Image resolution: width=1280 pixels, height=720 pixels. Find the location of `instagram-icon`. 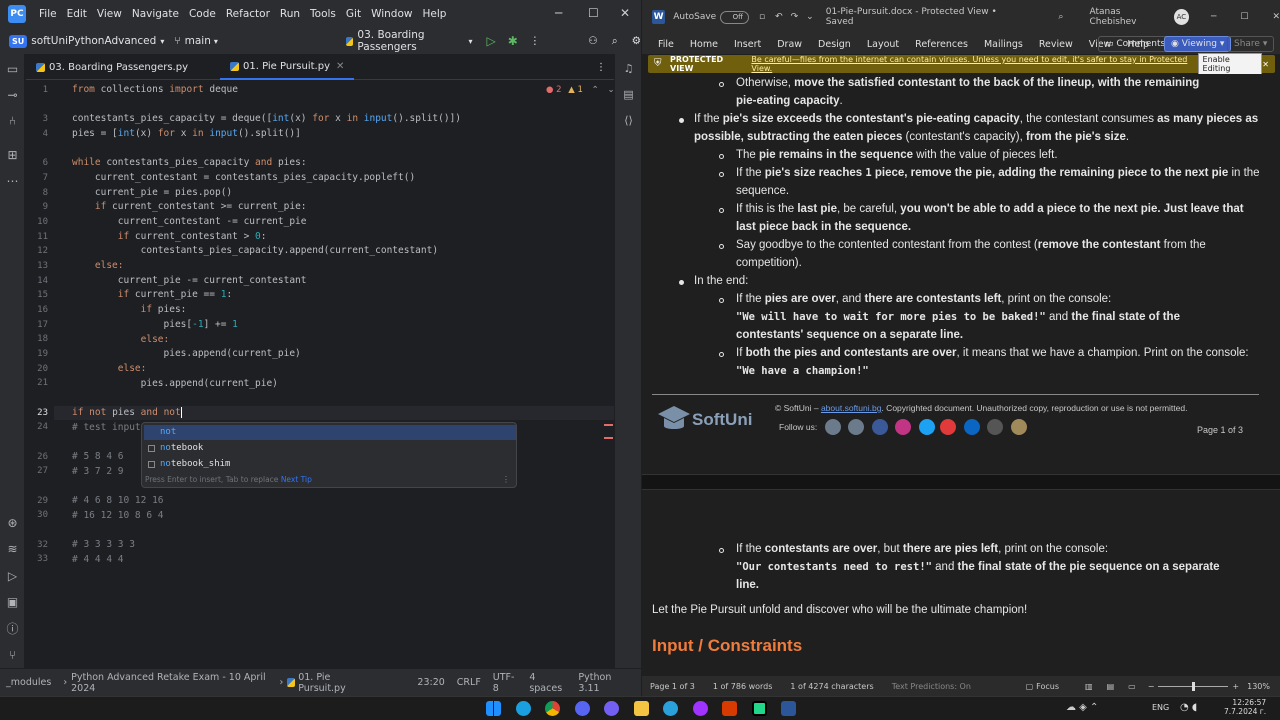

instagram-icon is located at coordinates (903, 427).